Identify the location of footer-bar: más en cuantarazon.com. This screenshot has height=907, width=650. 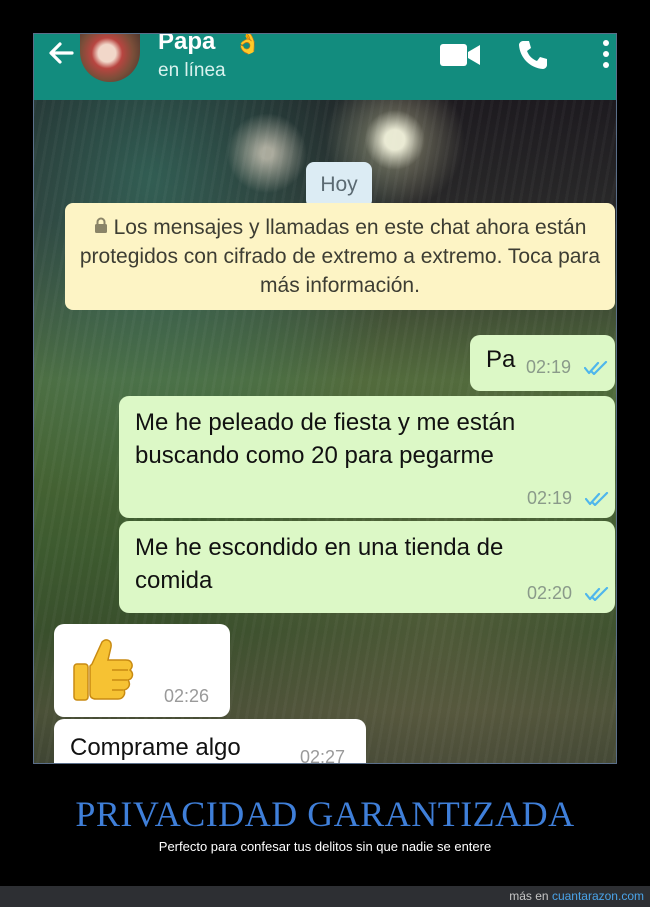
(325, 896).